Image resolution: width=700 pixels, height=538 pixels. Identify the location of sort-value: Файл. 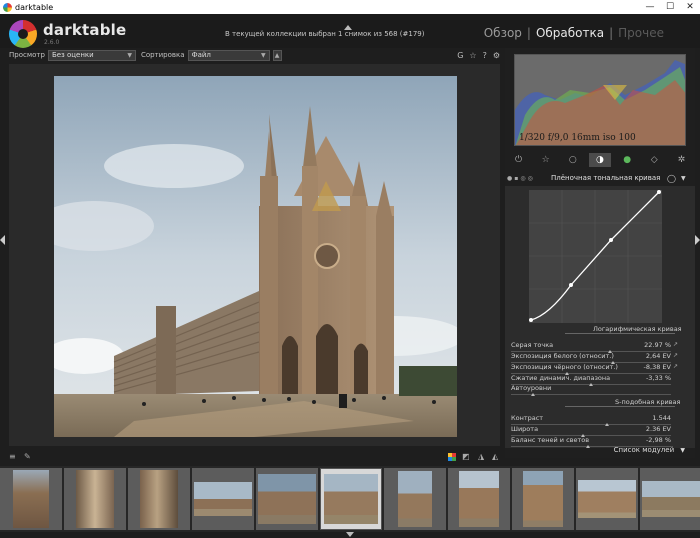
(201, 55).